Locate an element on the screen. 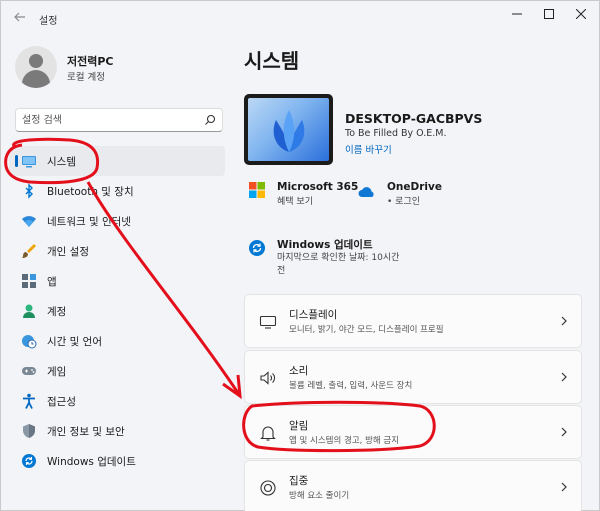  sidebar-item-label: Windows 업데이트 is located at coordinates (91, 462).